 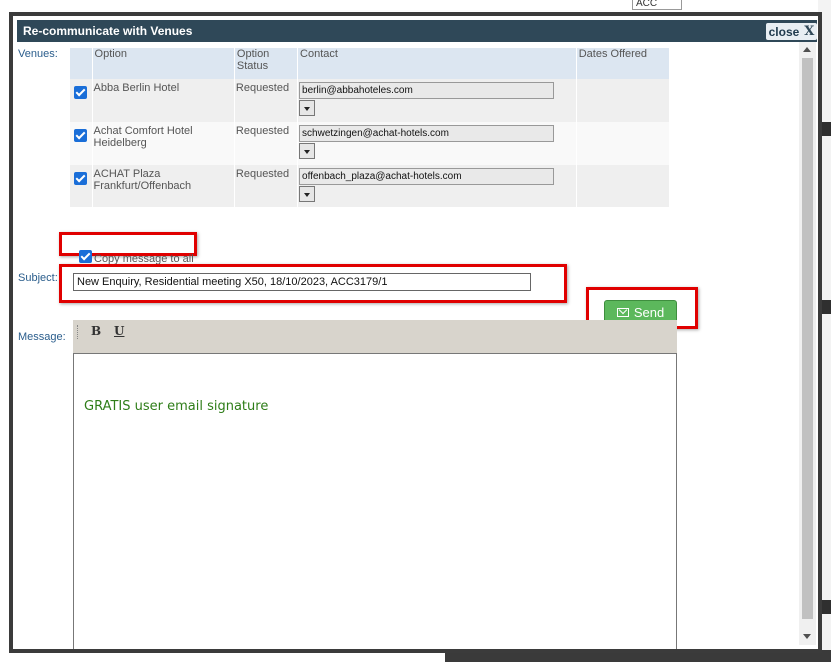 What do you see at coordinates (163, 186) in the screenshot?
I see `venue-option: ACHAT Plaza Frankfurt/Offenbach` at bounding box center [163, 186].